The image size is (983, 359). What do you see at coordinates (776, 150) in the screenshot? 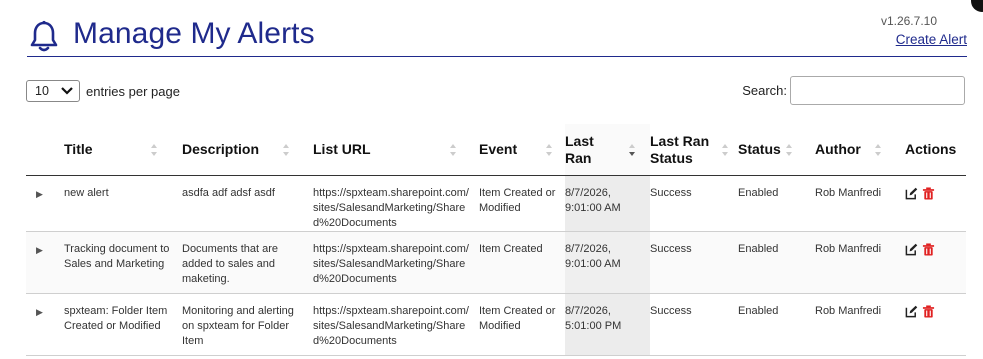
I see `column-header-status: Status` at bounding box center [776, 150].